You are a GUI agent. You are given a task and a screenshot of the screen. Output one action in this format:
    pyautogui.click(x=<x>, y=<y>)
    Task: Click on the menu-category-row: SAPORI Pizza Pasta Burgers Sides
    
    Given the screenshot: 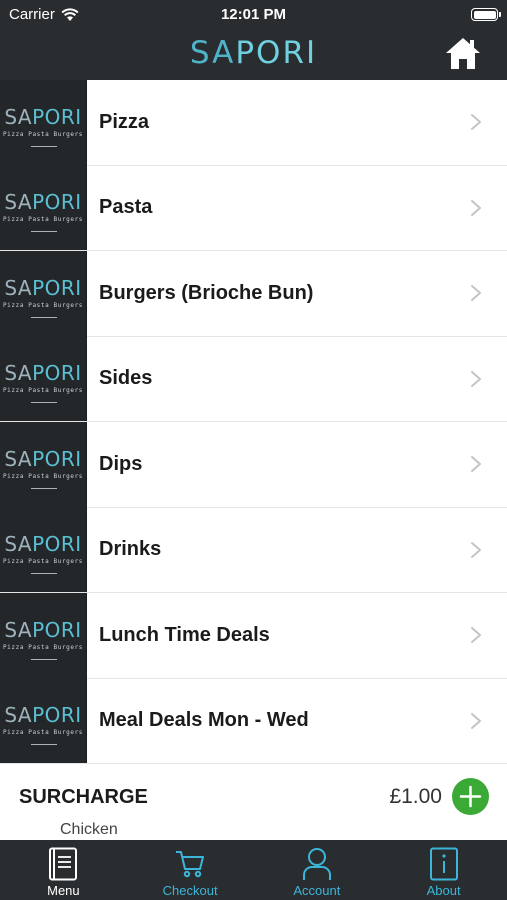 What is the action you would take?
    pyautogui.click(x=253, y=379)
    